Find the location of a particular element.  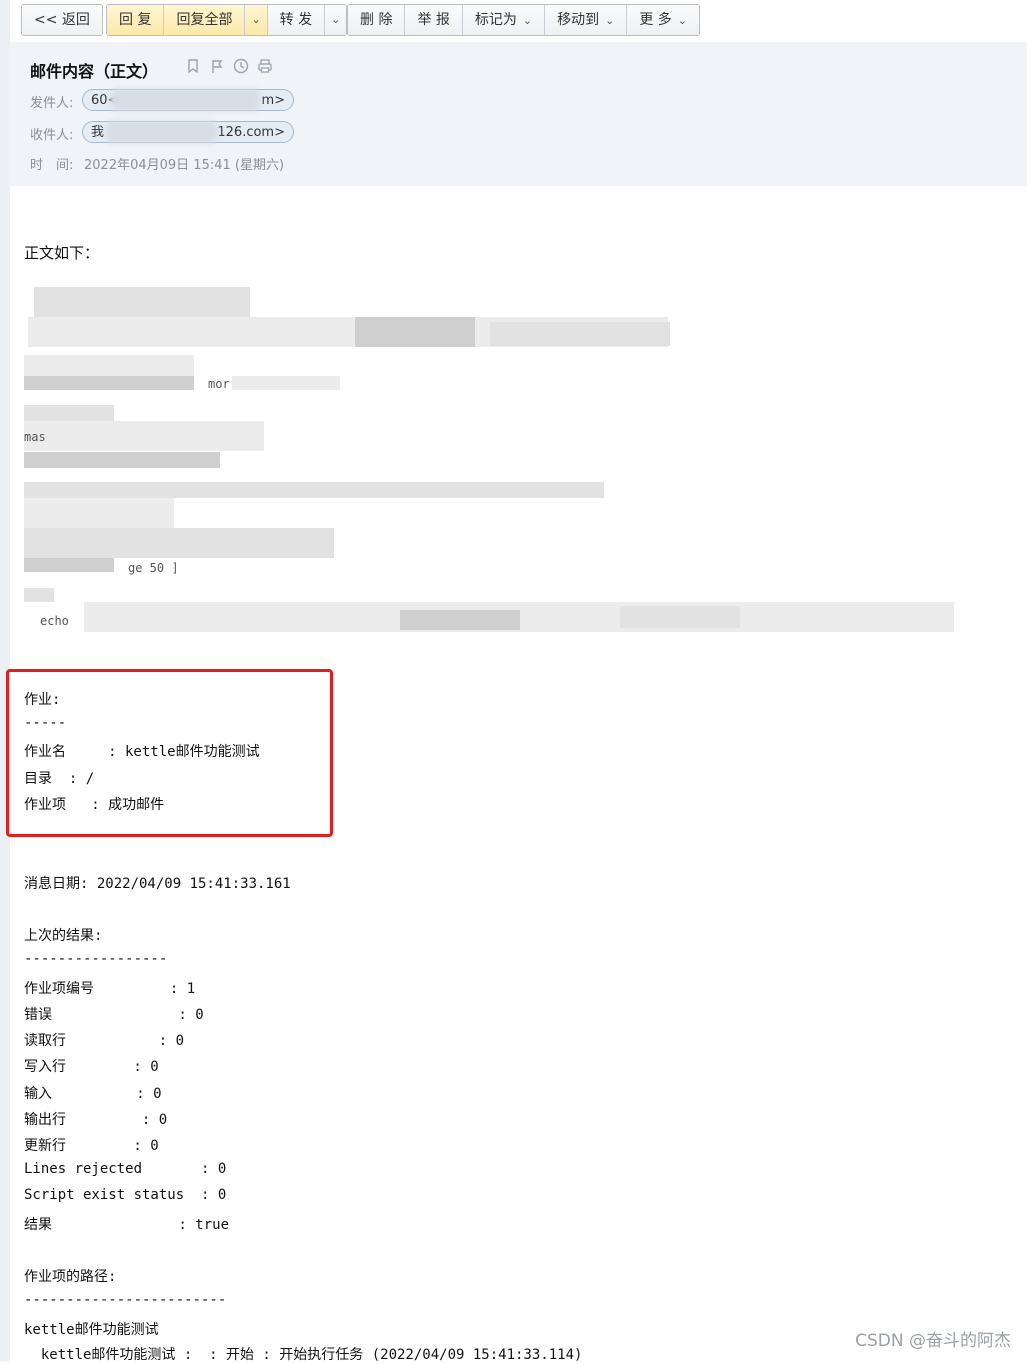

recipient-address-start: 我 is located at coordinates (98, 132).